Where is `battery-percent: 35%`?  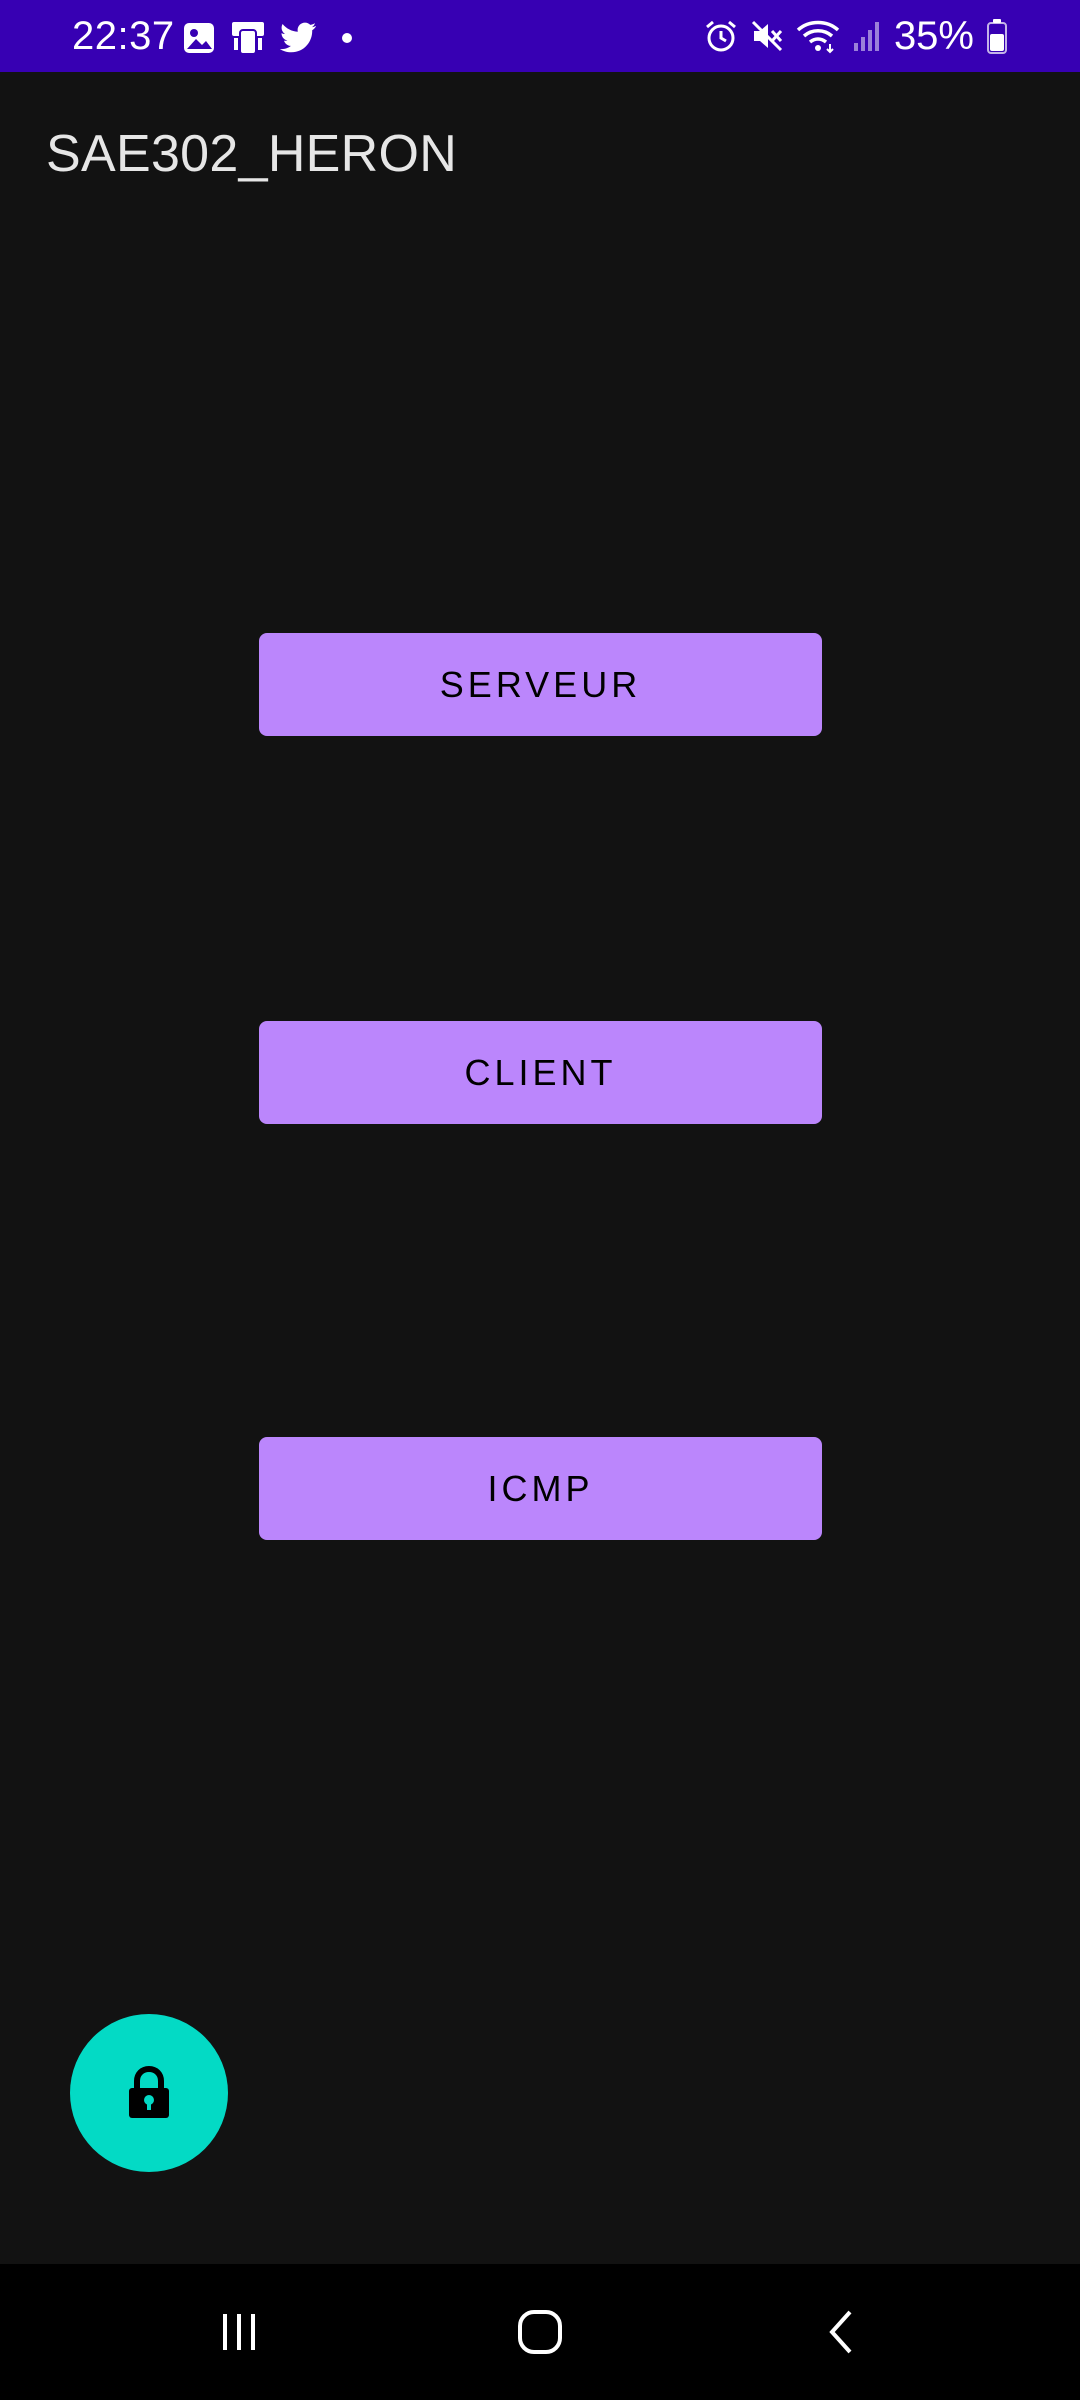 battery-percent: 35% is located at coordinates (933, 36).